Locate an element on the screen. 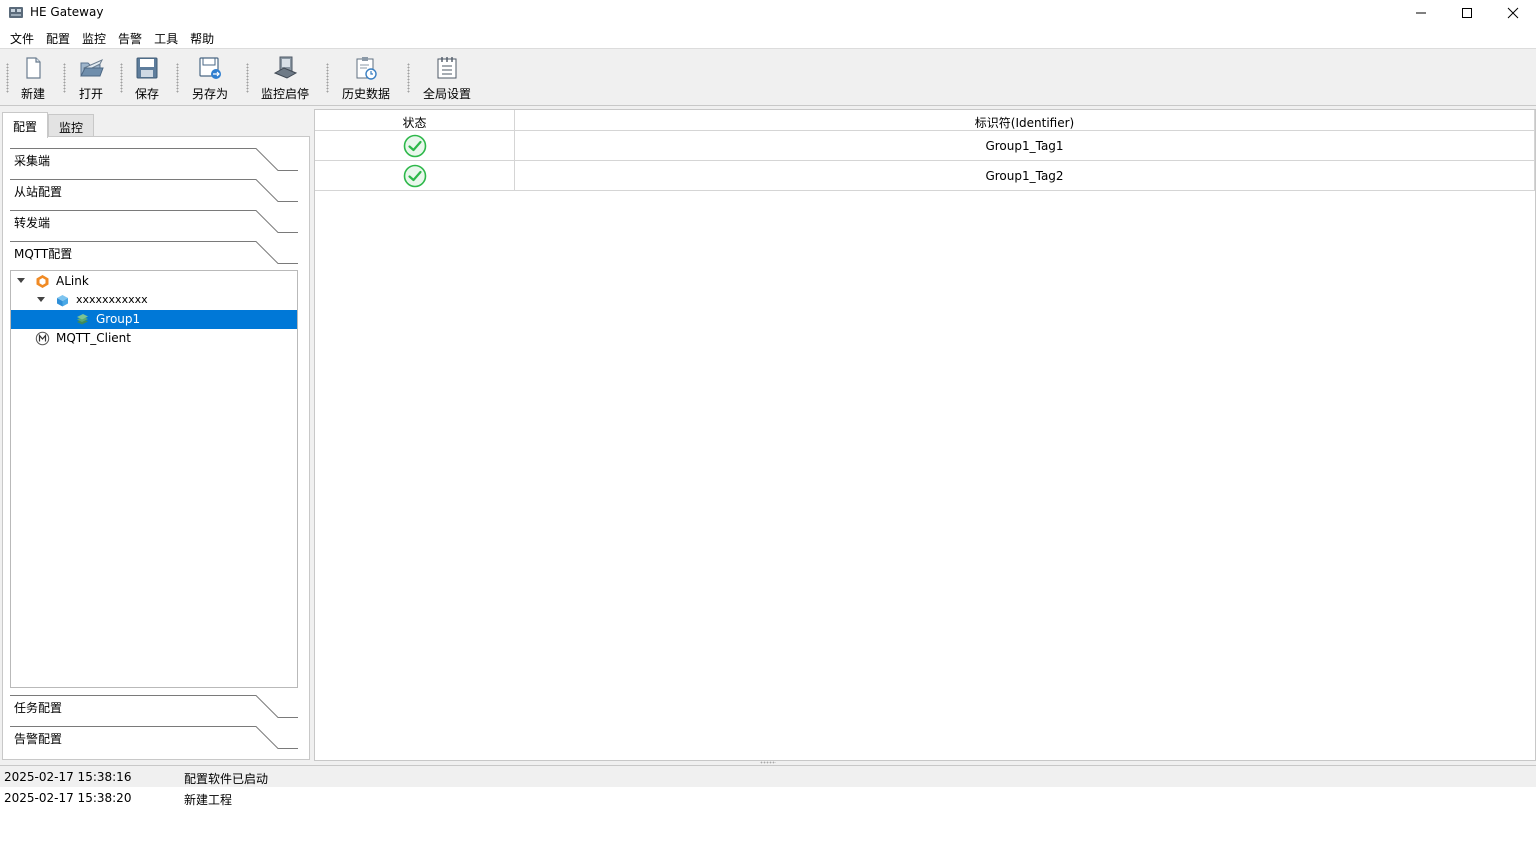 The image size is (1536, 866). group-icon is located at coordinates (82, 319).